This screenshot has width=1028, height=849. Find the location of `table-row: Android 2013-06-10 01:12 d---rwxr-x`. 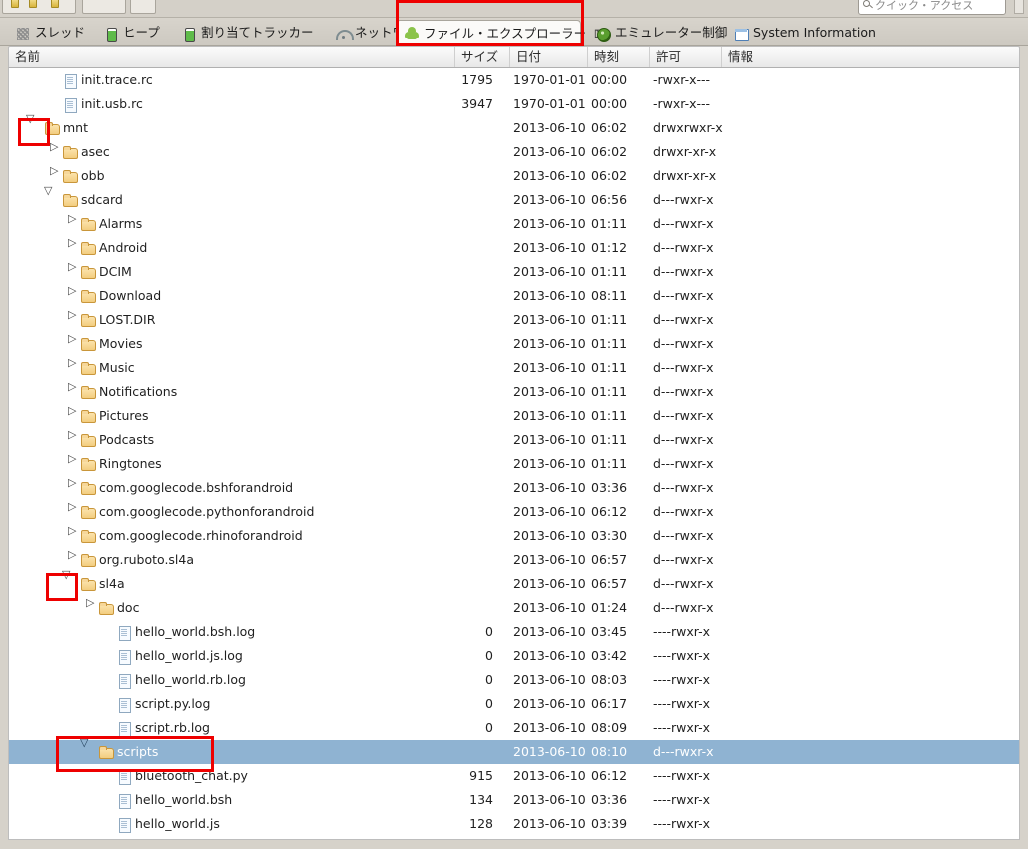

table-row: Android 2013-06-10 01:12 d---rwxr-x is located at coordinates (514, 248).